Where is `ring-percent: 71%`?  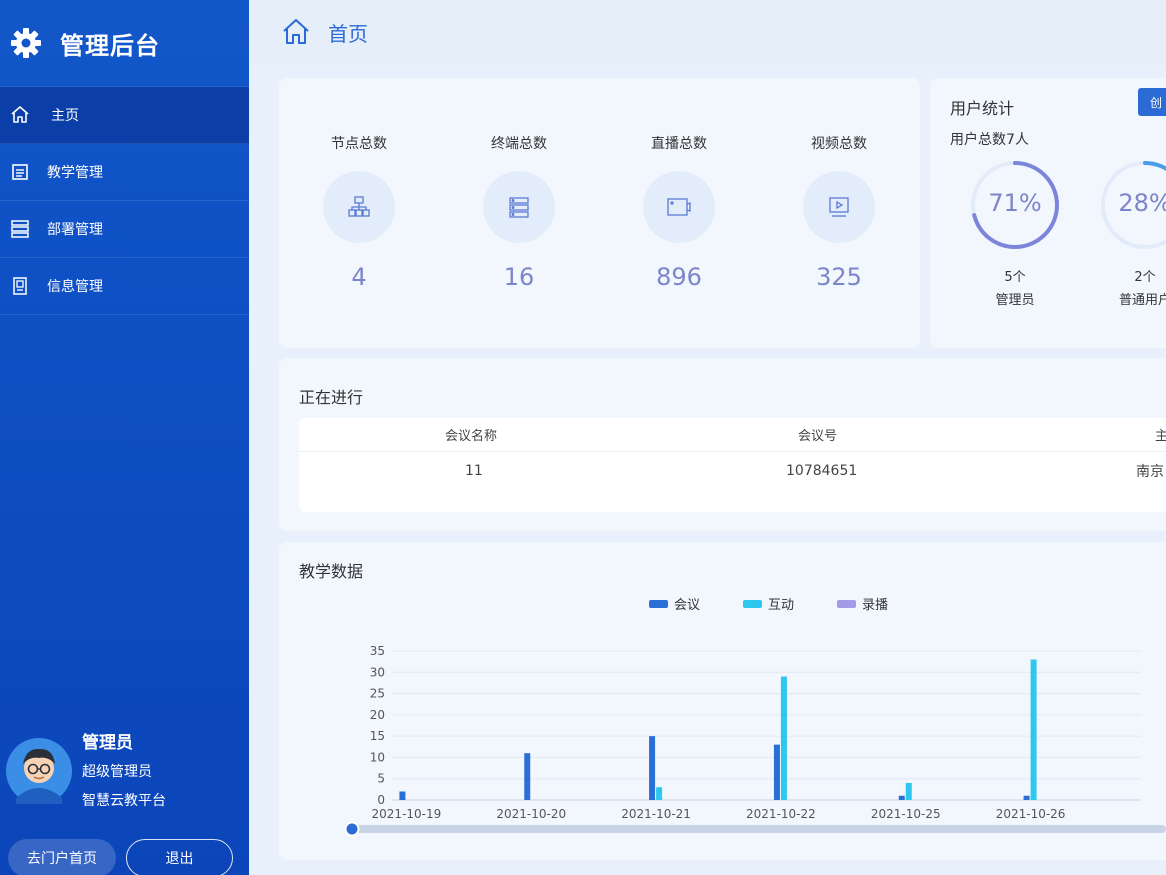 ring-percent: 71% is located at coordinates (1015, 203).